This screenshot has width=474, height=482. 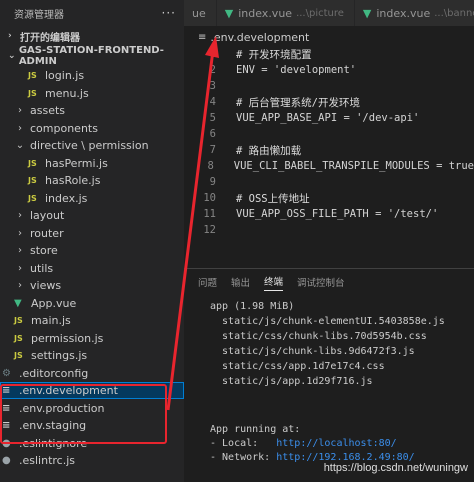 I want to click on code-line: 3, so click(x=329, y=86).